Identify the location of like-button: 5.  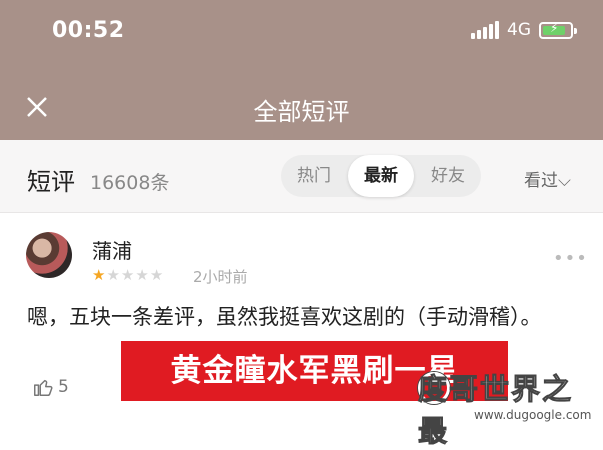
(50, 387).